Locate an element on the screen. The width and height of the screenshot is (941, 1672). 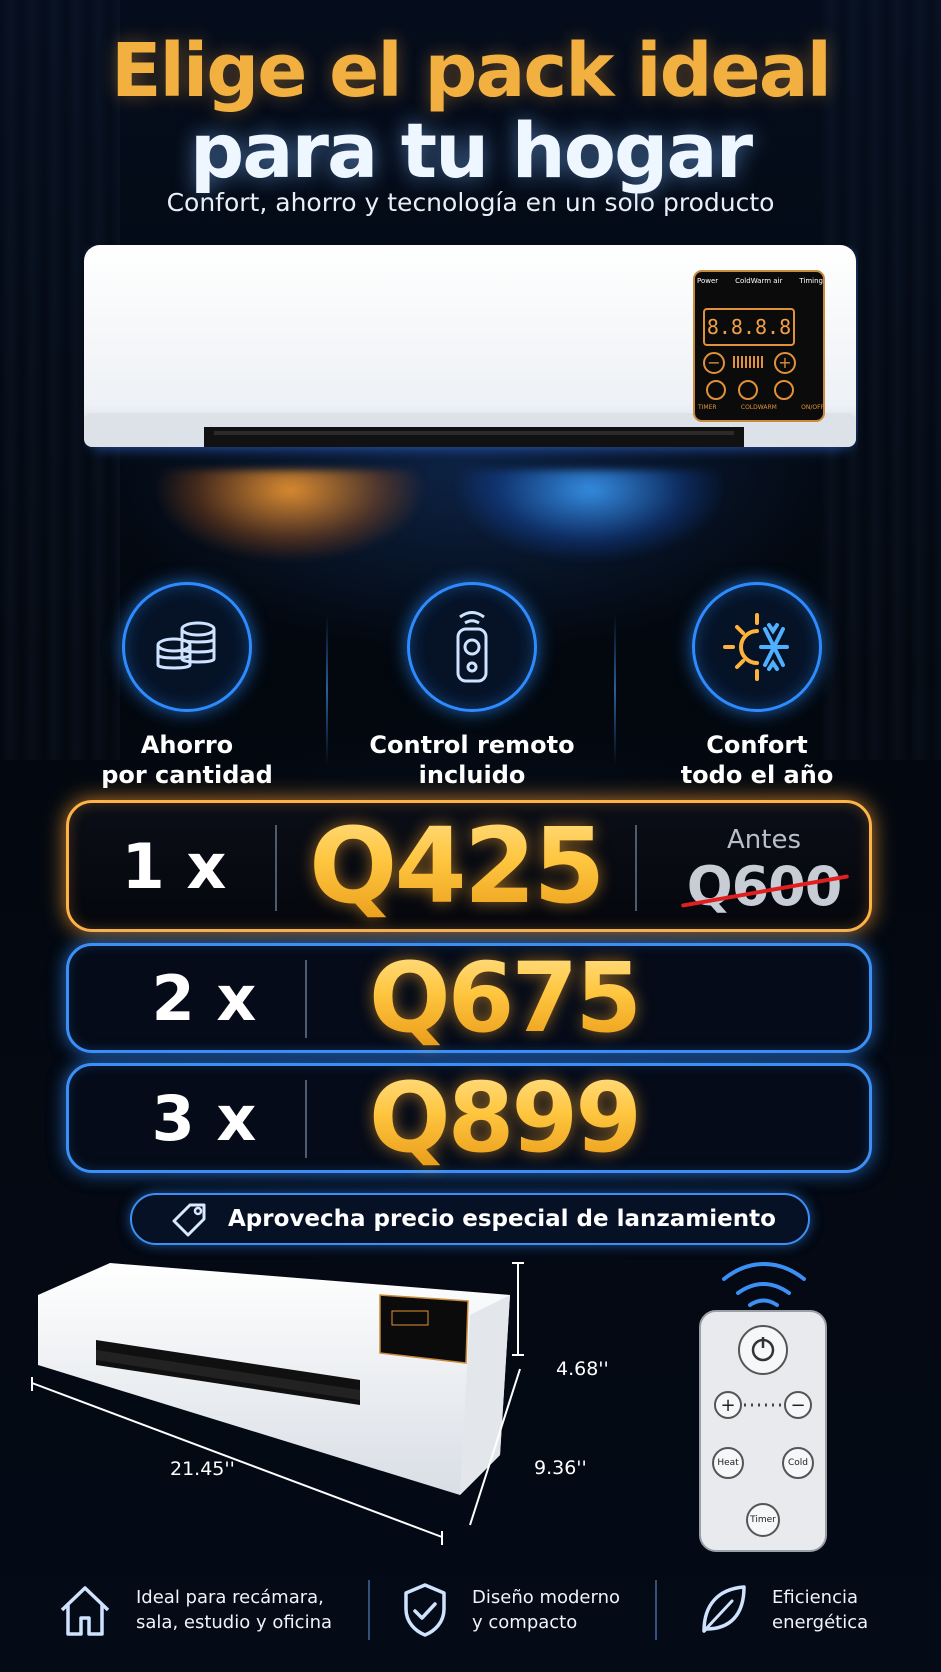
control-panel-labels: Power ColdWarm air Timing is located at coordinates (760, 281).